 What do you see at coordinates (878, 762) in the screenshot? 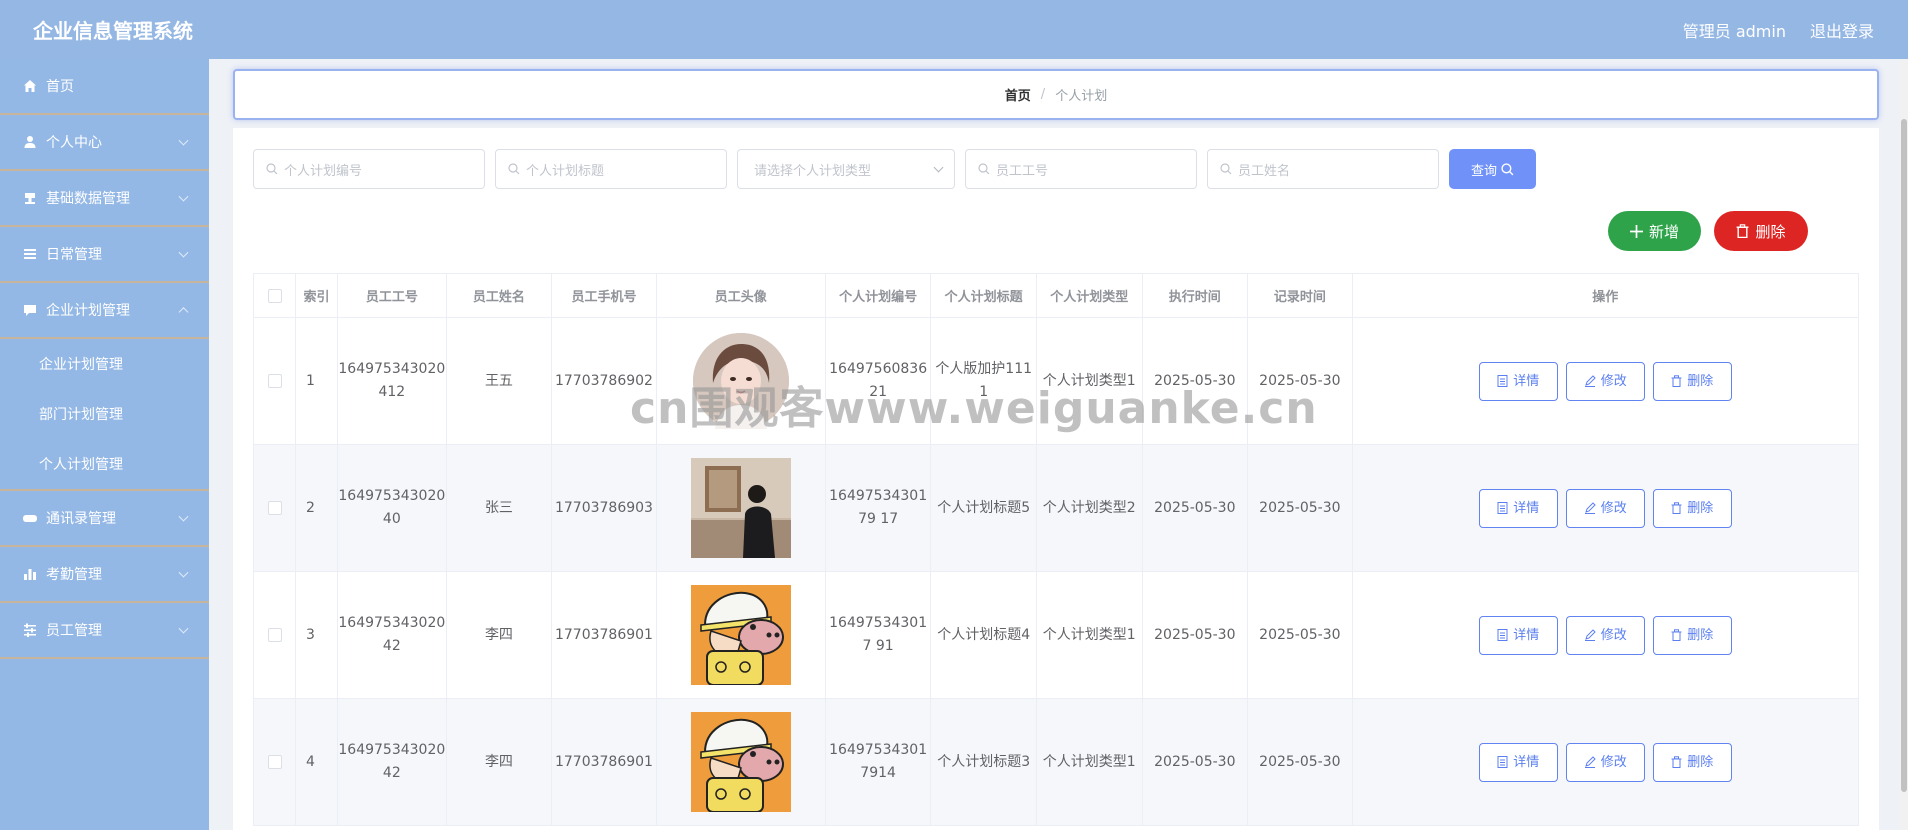
I see `plan-no-cell: 164975343017914` at bounding box center [878, 762].